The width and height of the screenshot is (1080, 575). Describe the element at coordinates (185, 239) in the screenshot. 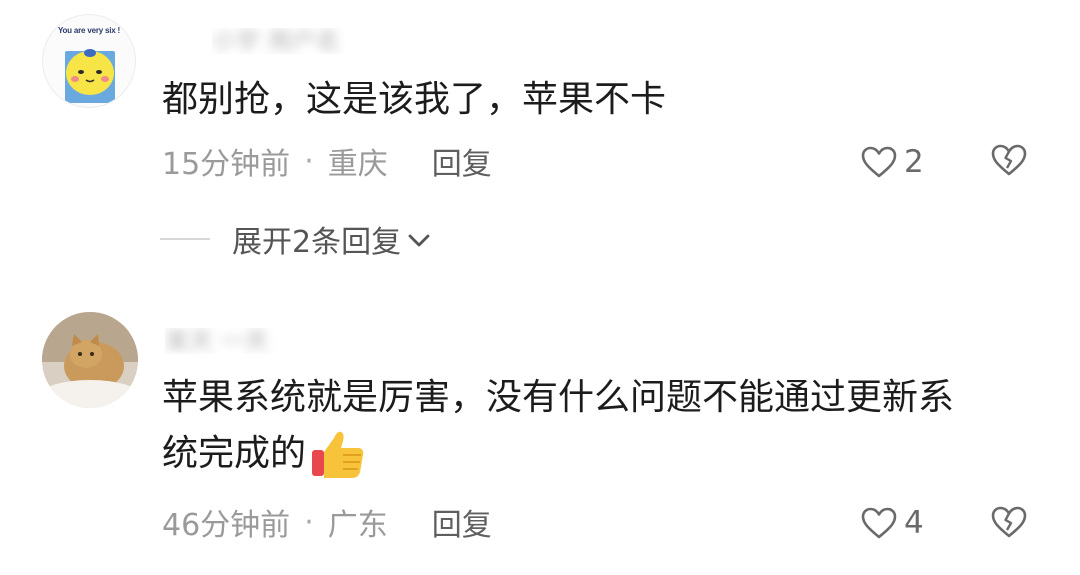

I see `divider-line` at that location.